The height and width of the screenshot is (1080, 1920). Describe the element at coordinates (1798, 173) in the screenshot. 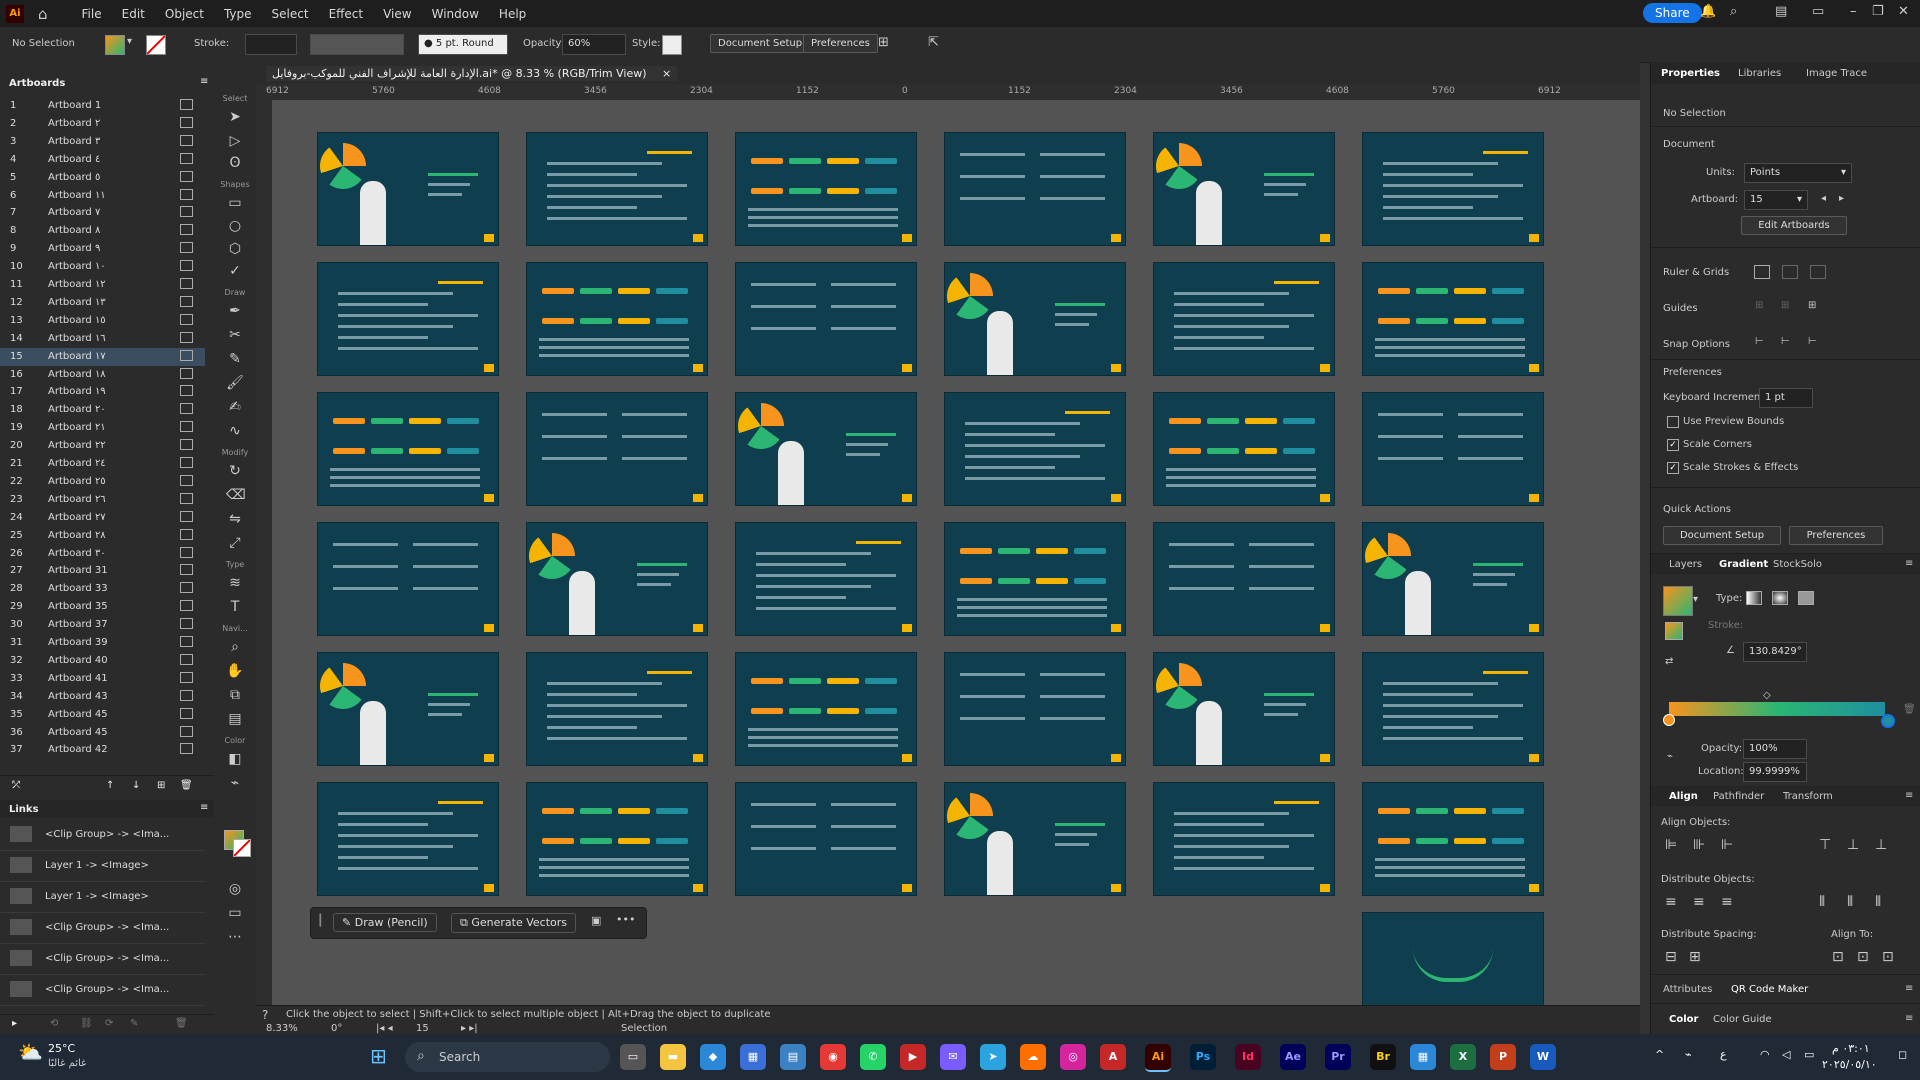

I see `units-select: Points ▾` at that location.